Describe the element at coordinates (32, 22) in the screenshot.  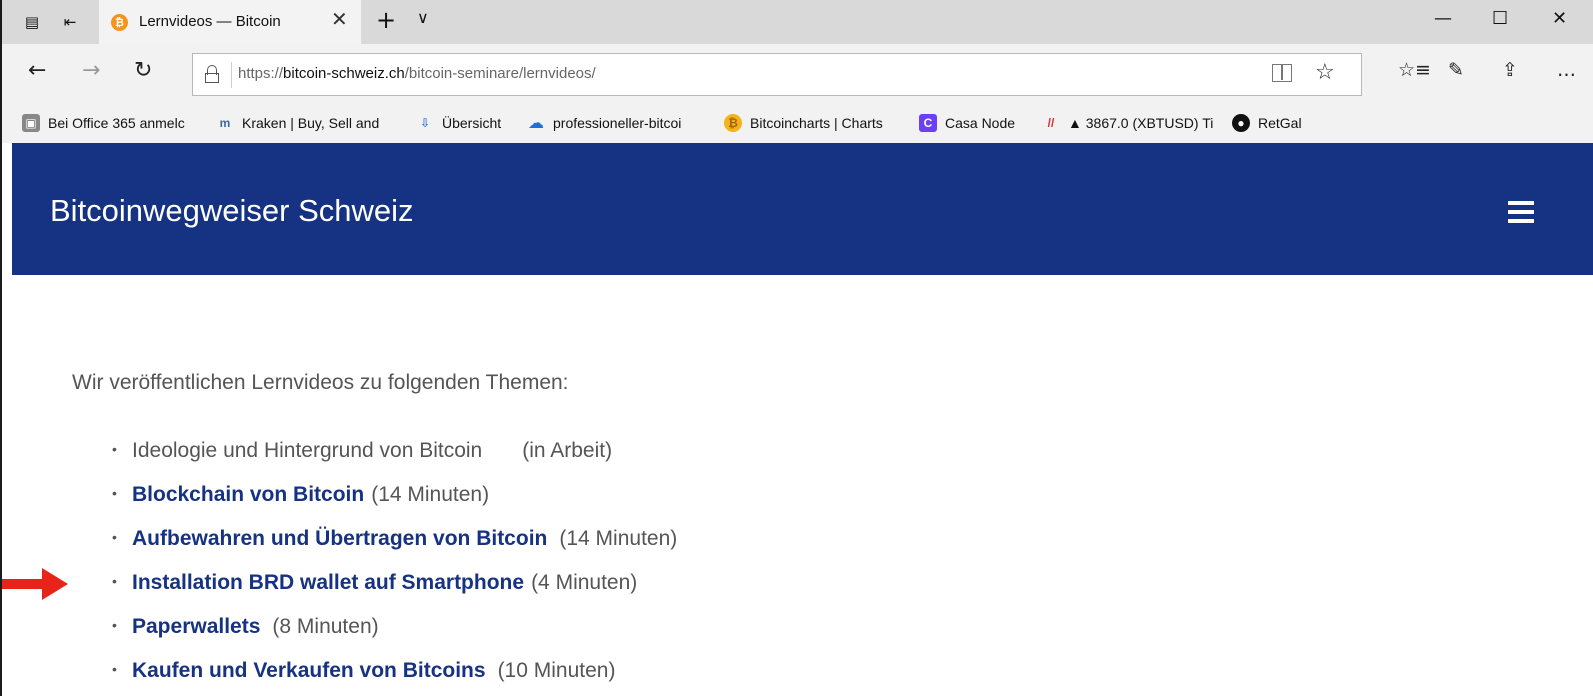
I see `tab-actions-icon: ▤` at that location.